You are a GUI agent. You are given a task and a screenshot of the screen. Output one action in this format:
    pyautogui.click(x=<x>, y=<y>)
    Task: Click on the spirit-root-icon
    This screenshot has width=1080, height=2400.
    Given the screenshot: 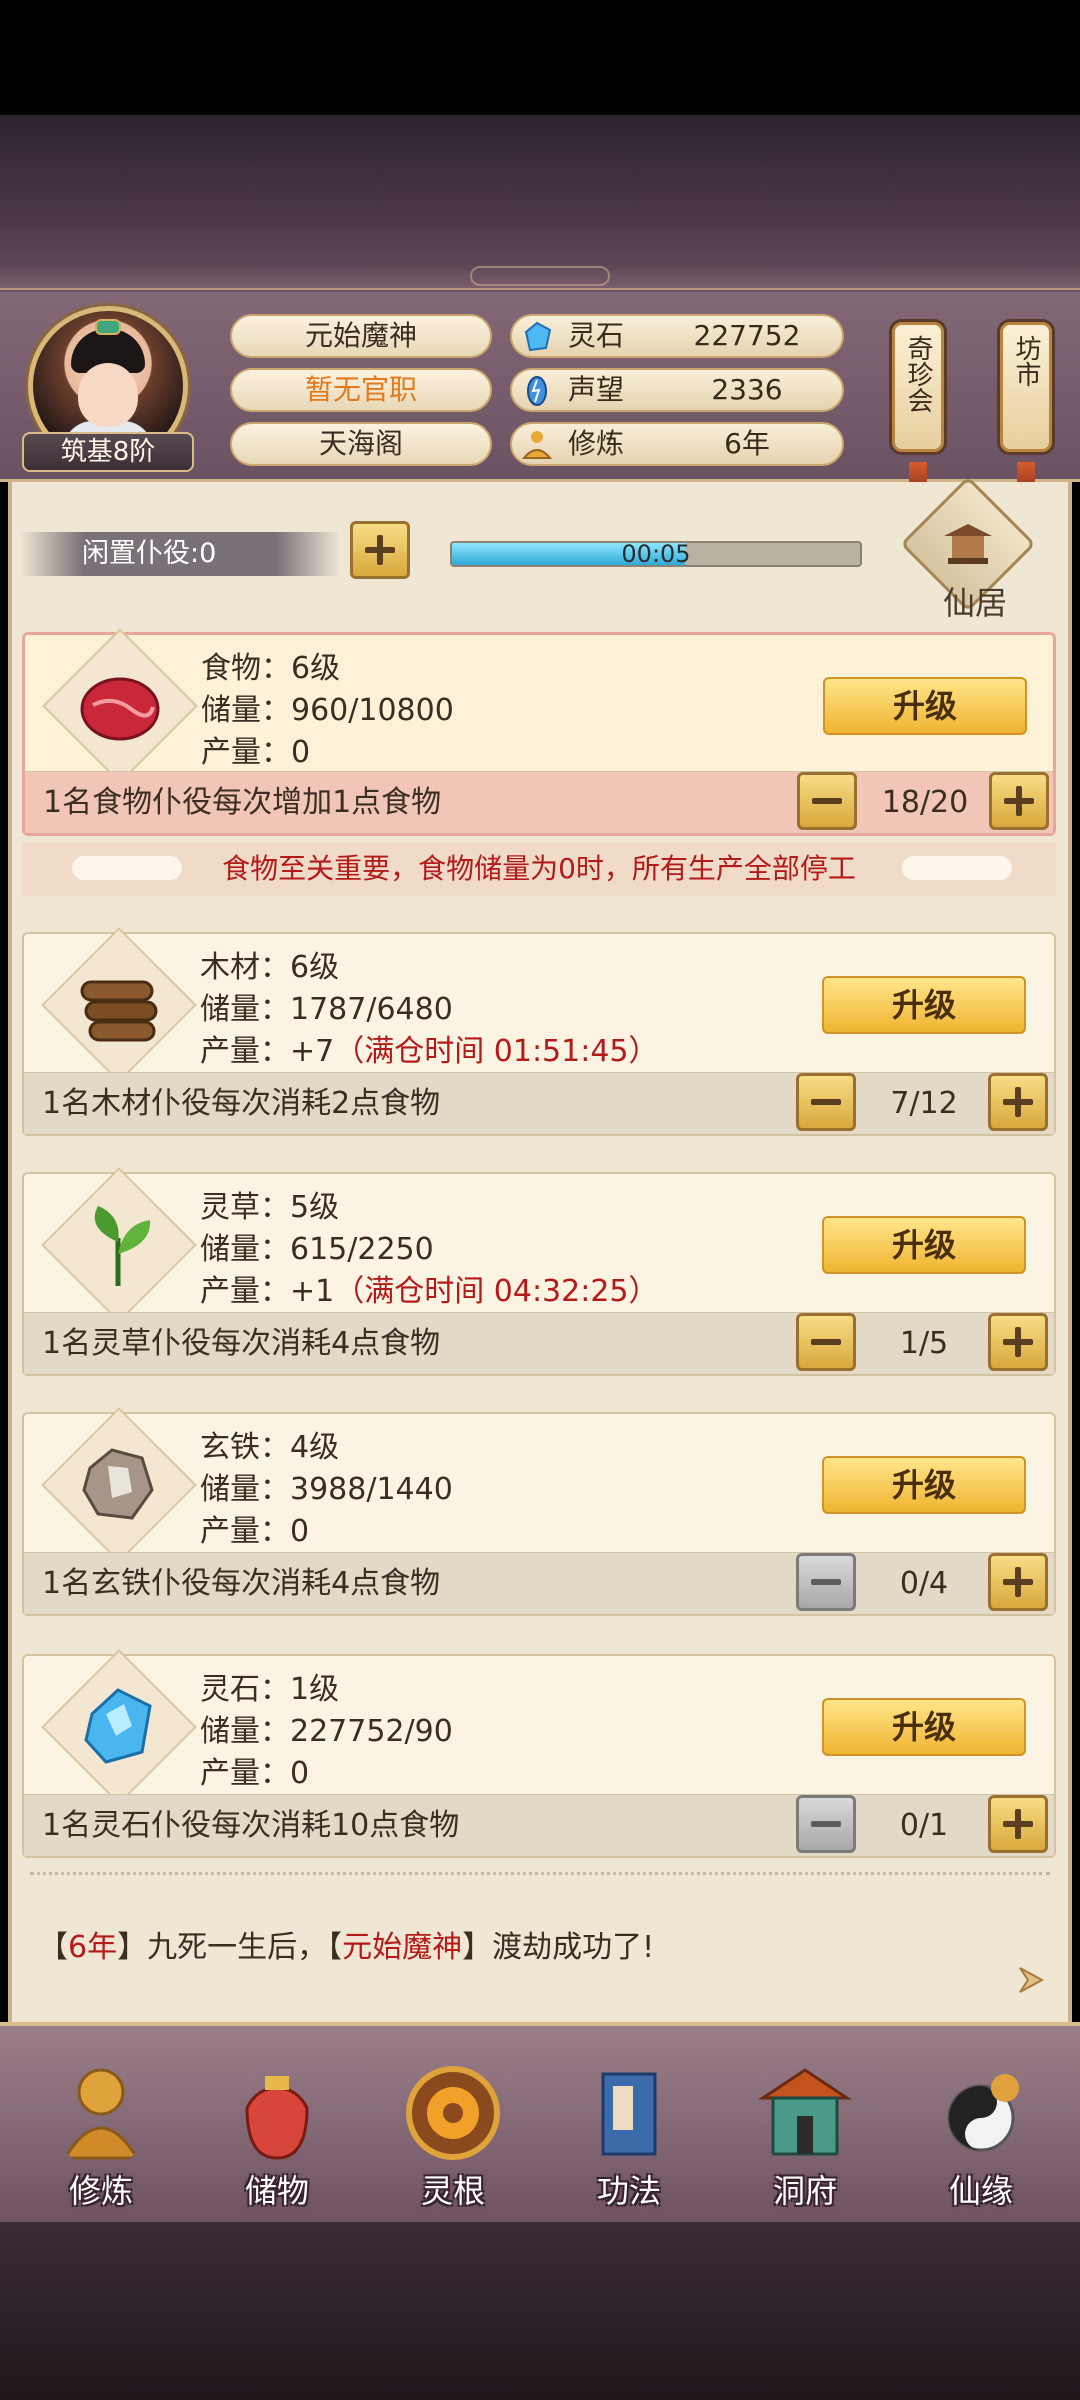 What is the action you would take?
    pyautogui.click(x=453, y=2113)
    